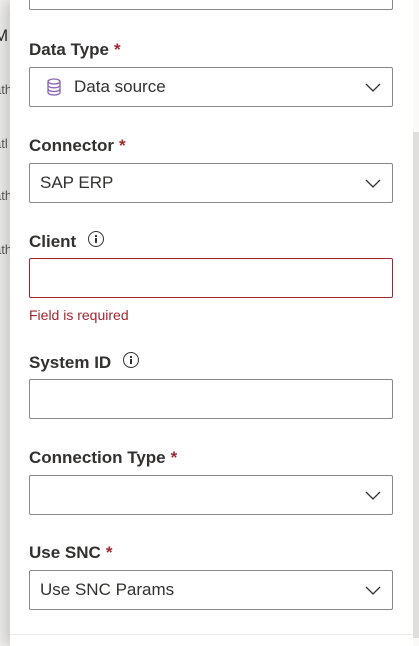 The height and width of the screenshot is (646, 419). I want to click on previous-field-input, so click(211, 5).